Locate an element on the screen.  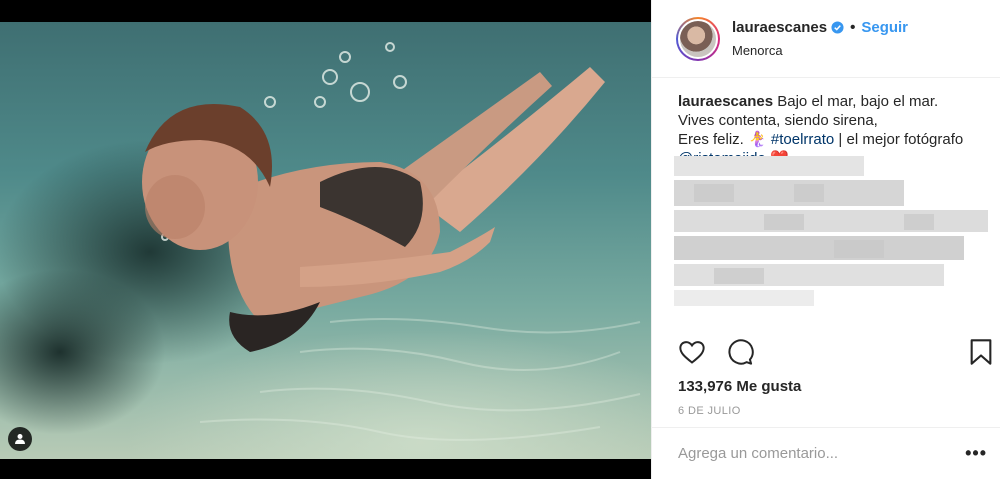
post-date: 6 DE JULIO is located at coordinates (709, 411).